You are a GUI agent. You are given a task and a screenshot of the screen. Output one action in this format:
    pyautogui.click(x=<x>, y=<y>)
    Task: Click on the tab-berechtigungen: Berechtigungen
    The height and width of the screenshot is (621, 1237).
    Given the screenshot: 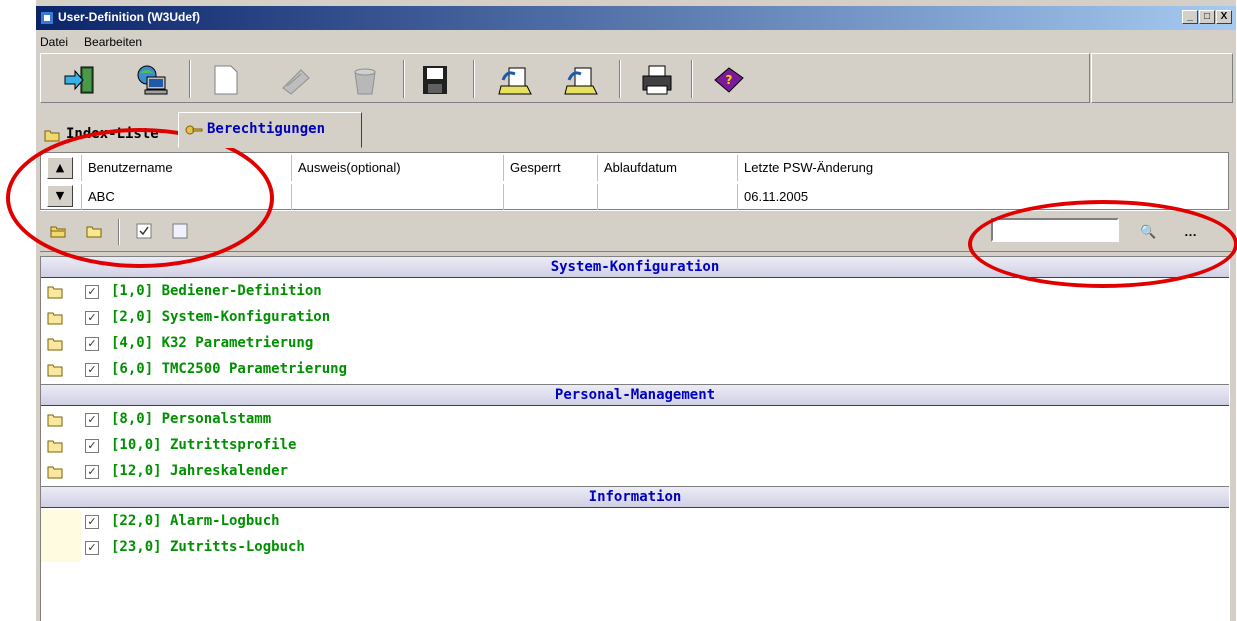 What is the action you would take?
    pyautogui.click(x=270, y=130)
    